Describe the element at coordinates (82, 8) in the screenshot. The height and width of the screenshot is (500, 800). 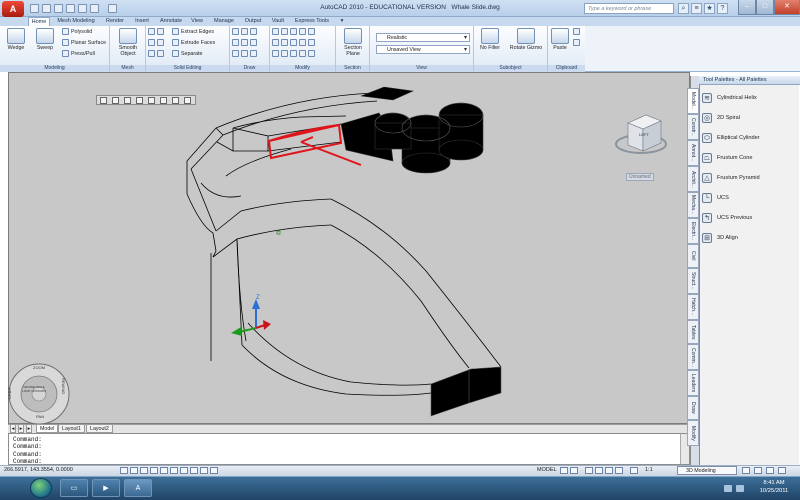
I see `redo-icon` at that location.